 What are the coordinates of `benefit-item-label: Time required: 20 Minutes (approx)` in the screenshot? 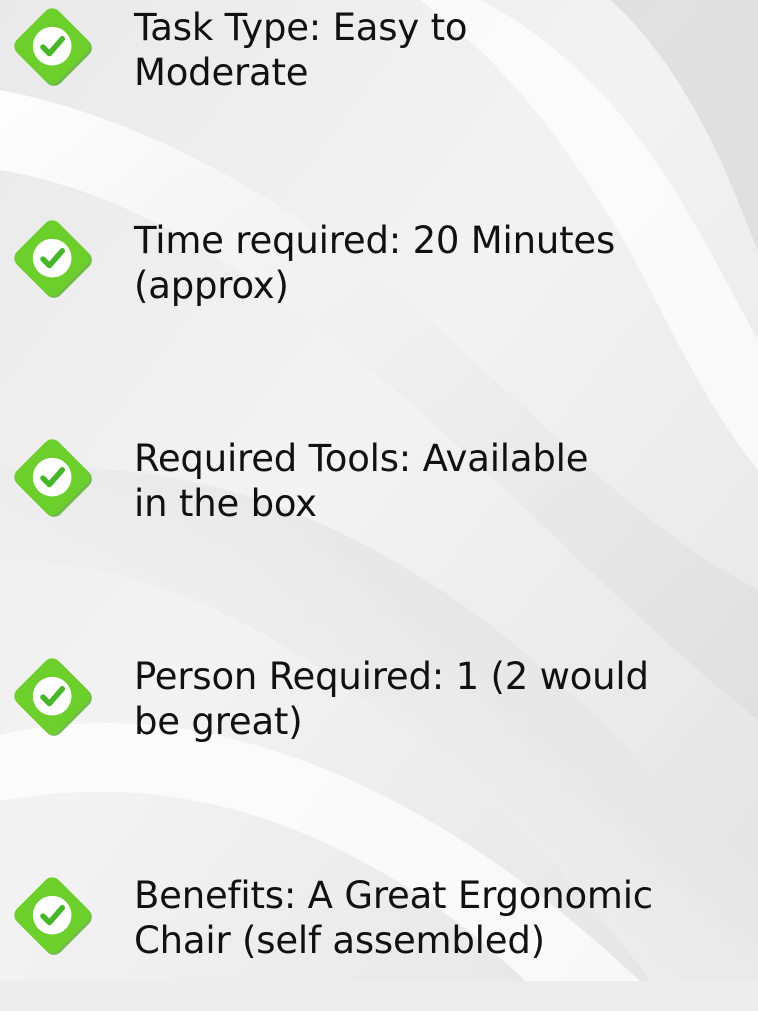 It's located at (446, 263).